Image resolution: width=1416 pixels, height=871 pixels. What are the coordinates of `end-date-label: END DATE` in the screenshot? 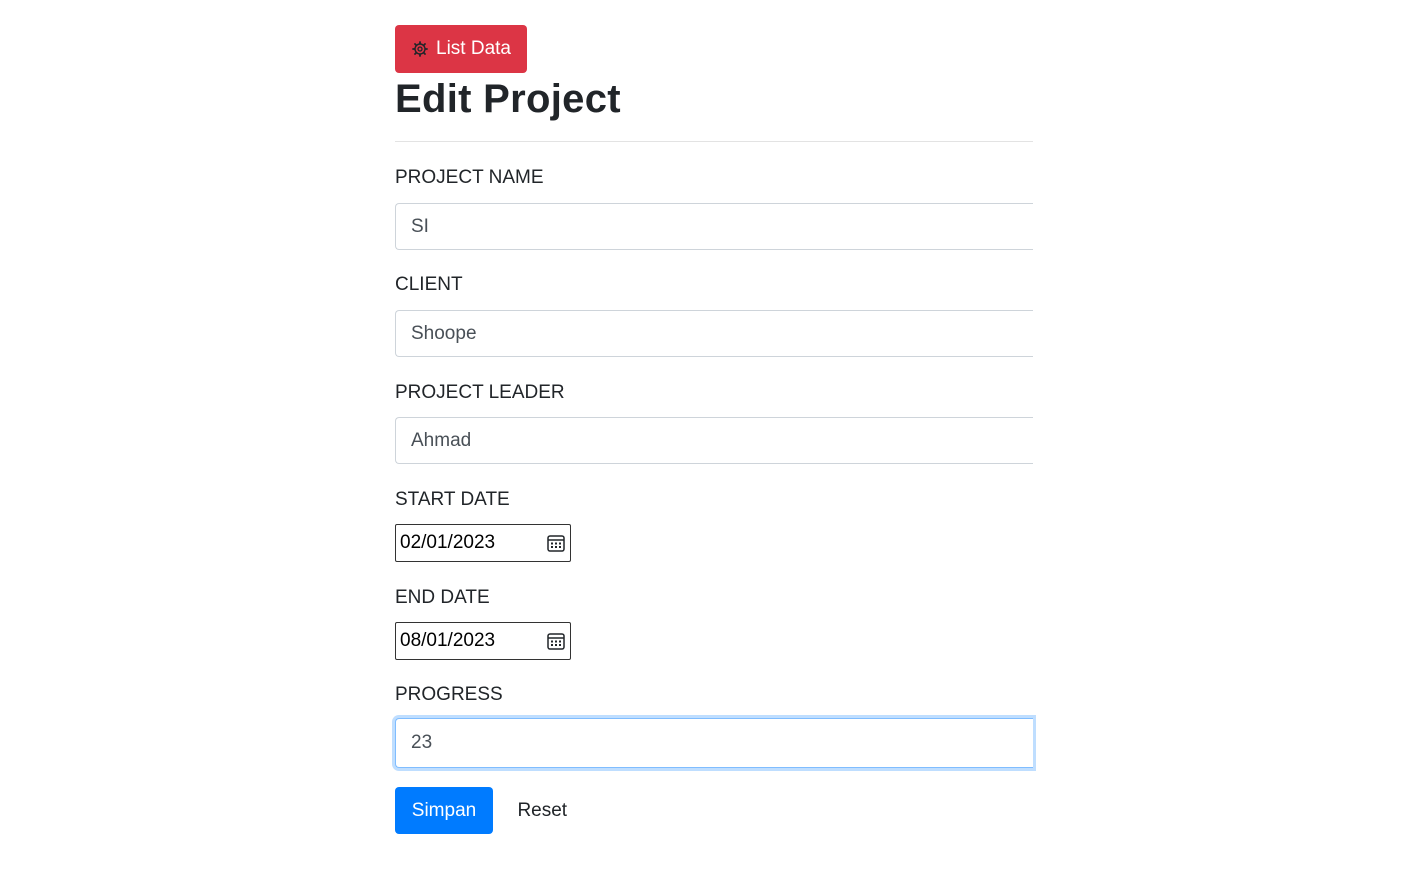 It's located at (442, 597).